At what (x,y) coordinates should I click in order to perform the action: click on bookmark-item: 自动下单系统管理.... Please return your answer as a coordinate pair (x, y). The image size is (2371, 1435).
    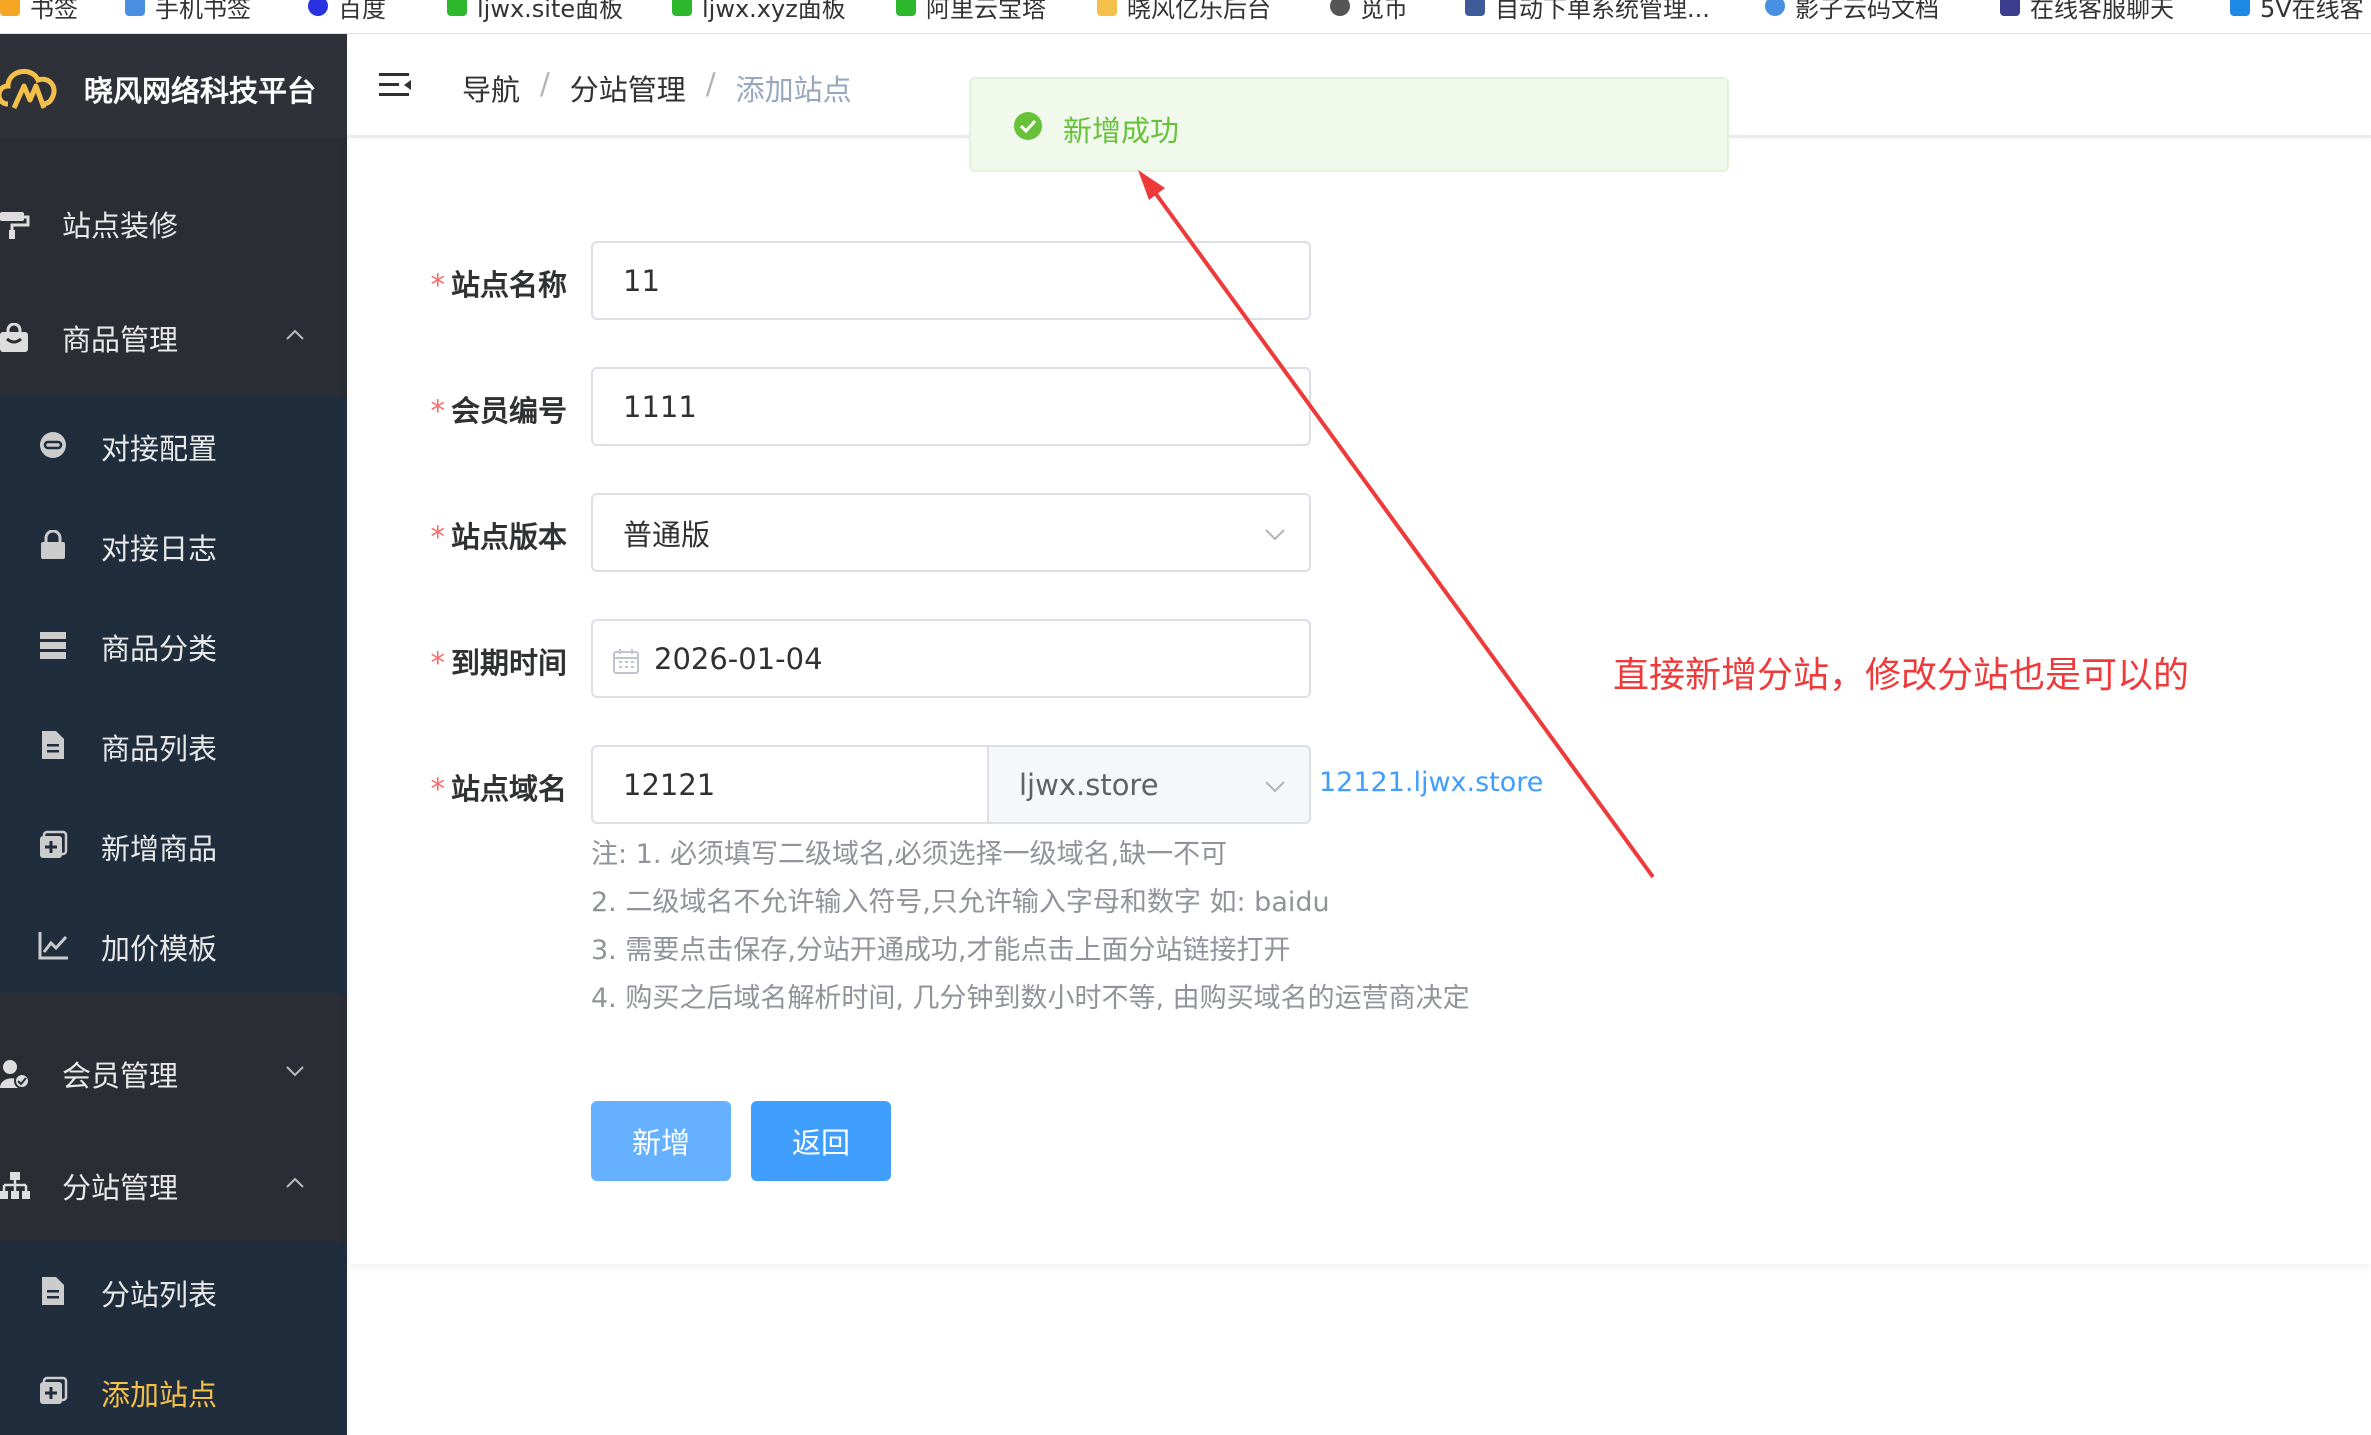
    Looking at the image, I should click on (1587, 11).